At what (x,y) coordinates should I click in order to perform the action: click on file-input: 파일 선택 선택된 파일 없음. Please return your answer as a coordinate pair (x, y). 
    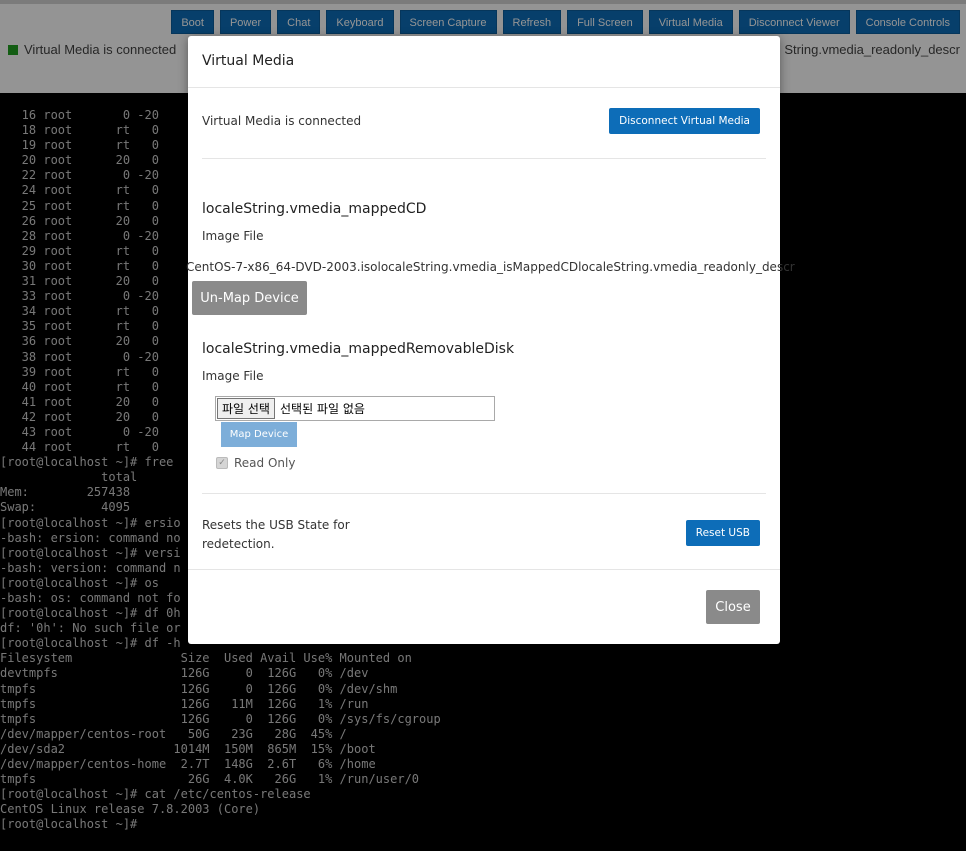
    Looking at the image, I should click on (355, 408).